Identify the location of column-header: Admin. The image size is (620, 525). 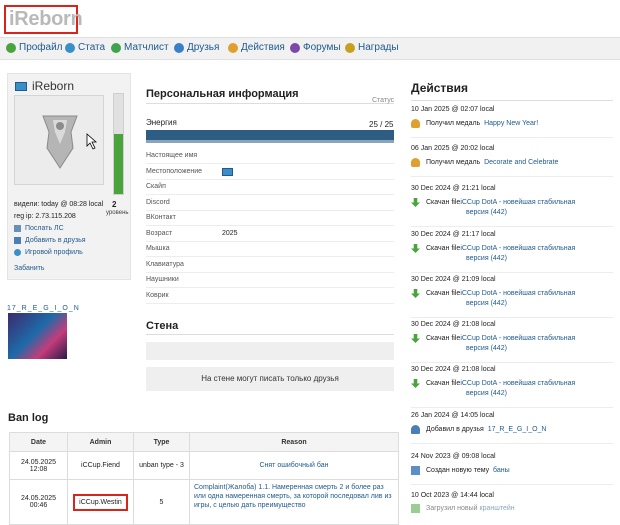
(100, 442).